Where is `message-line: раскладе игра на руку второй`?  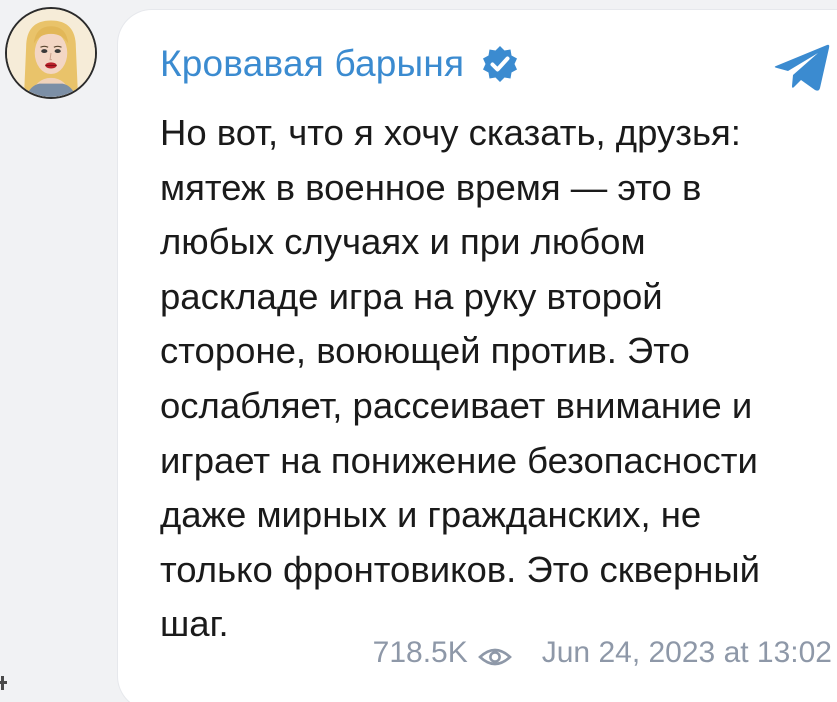
message-line: раскладе игра на руку второй is located at coordinates (411, 296).